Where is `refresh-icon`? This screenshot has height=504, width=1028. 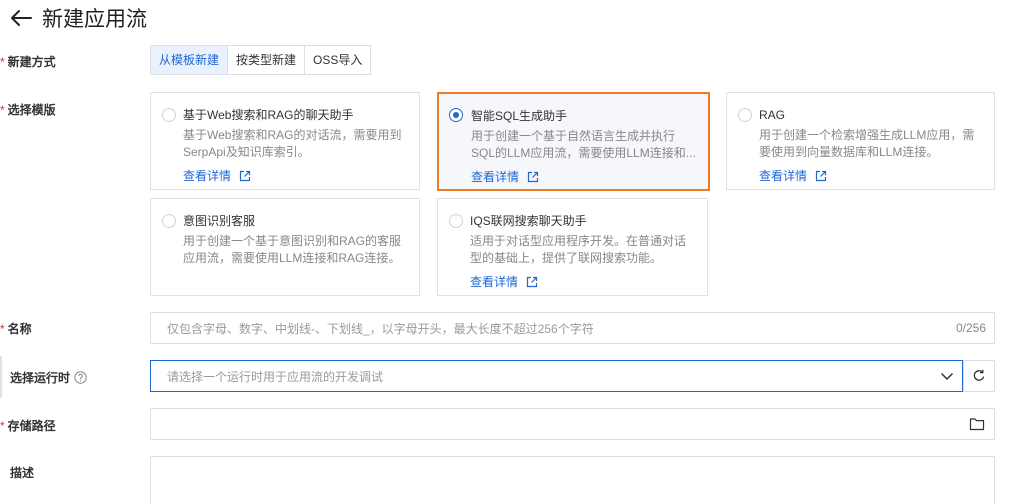 refresh-icon is located at coordinates (979, 376).